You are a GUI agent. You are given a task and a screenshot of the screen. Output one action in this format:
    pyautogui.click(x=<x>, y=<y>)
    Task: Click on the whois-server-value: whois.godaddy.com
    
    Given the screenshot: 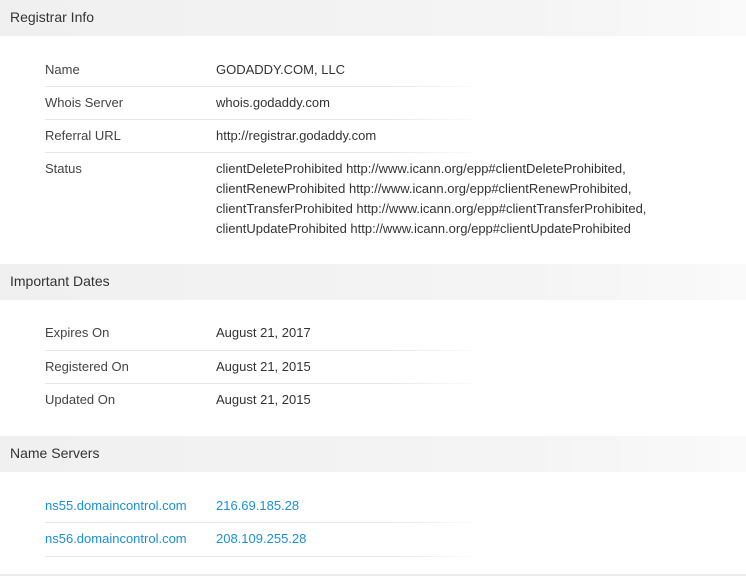 What is the action you would take?
    pyautogui.click(x=273, y=102)
    